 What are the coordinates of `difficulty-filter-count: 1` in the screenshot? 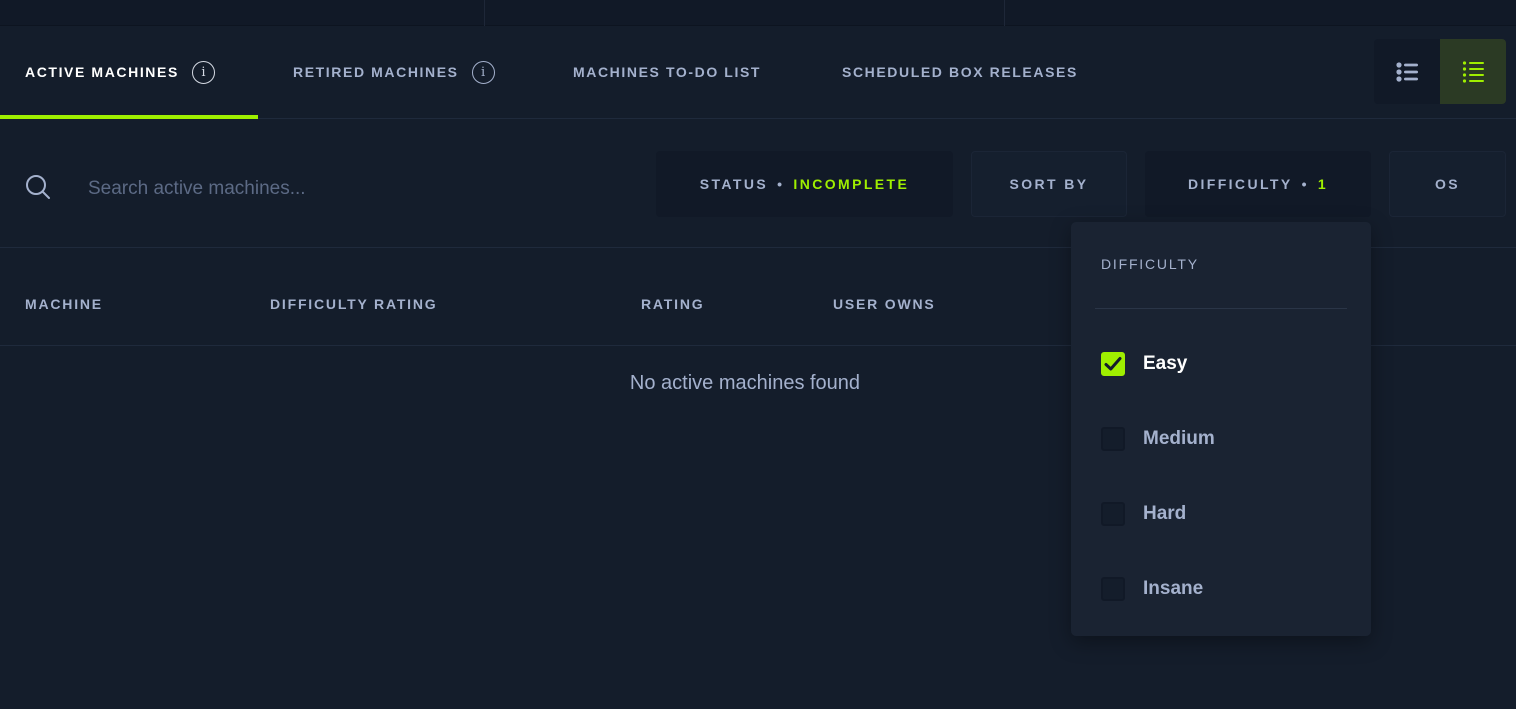 It's located at (1323, 184).